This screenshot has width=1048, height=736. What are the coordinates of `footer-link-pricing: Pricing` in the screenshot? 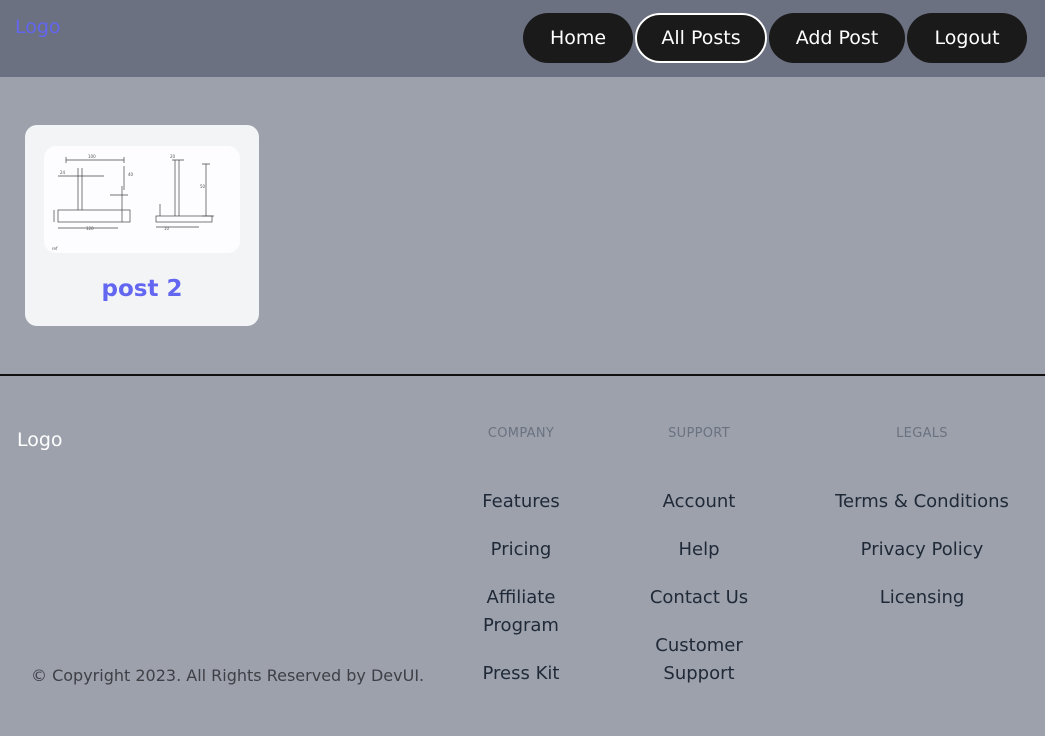 It's located at (521, 550).